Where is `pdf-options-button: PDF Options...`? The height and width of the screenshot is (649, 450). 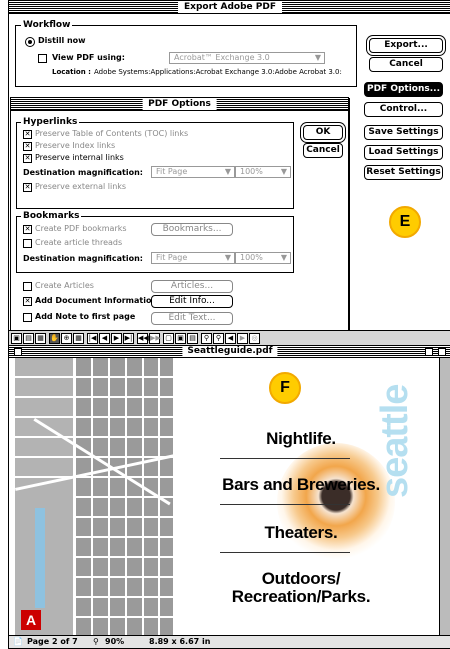 pdf-options-button: PDF Options... is located at coordinates (403, 89).